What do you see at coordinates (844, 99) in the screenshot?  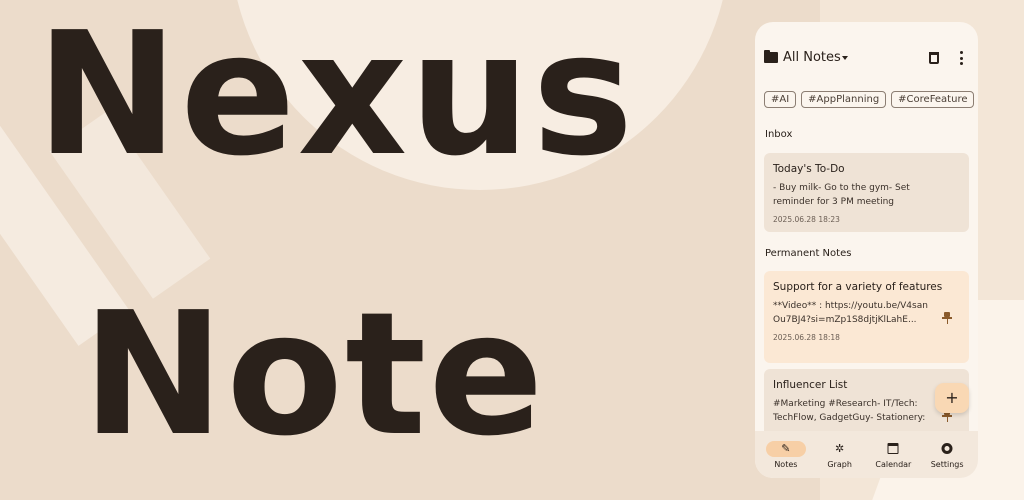 I see `tag-chip: #AppPlanning` at bounding box center [844, 99].